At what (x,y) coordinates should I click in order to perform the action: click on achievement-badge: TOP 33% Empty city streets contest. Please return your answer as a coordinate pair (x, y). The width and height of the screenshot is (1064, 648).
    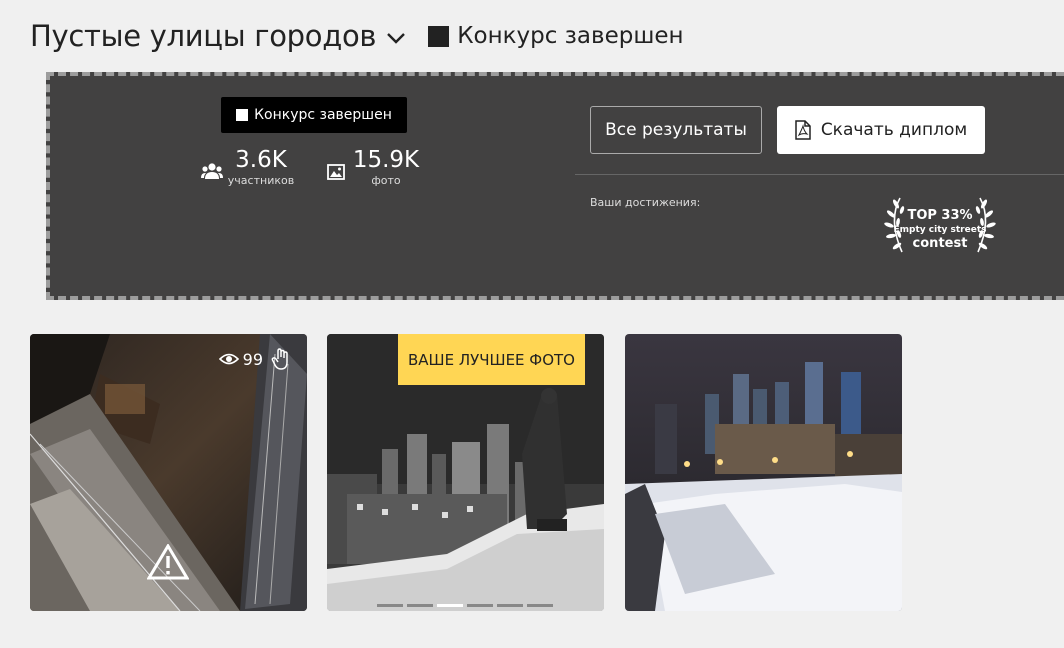
    Looking at the image, I should click on (940, 226).